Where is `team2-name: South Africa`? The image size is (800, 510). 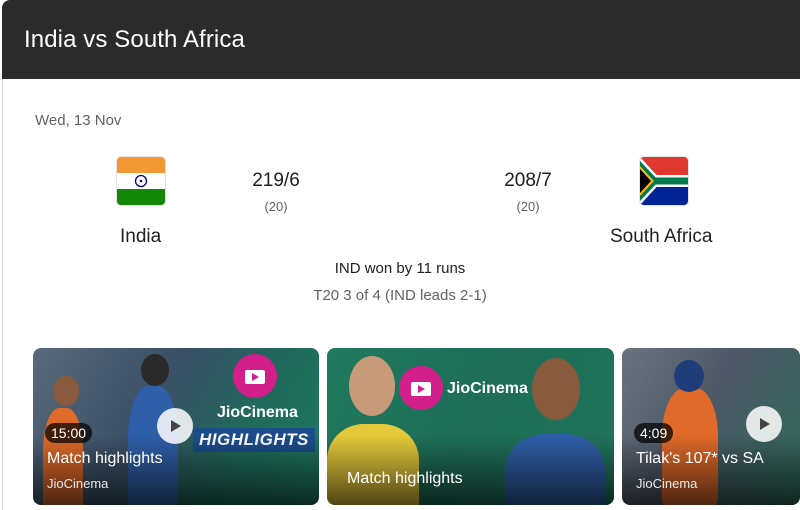
team2-name: South Africa is located at coordinates (661, 237).